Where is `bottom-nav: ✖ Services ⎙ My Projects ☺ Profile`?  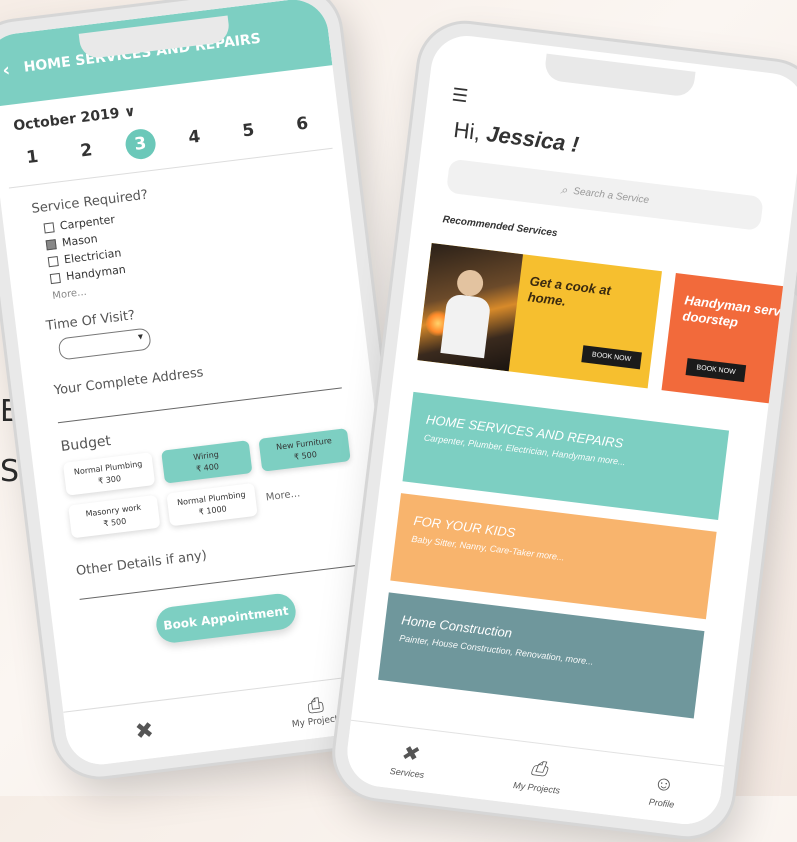 bottom-nav: ✖ Services ⎙ My Projects ☺ Profile is located at coordinates (534, 774).